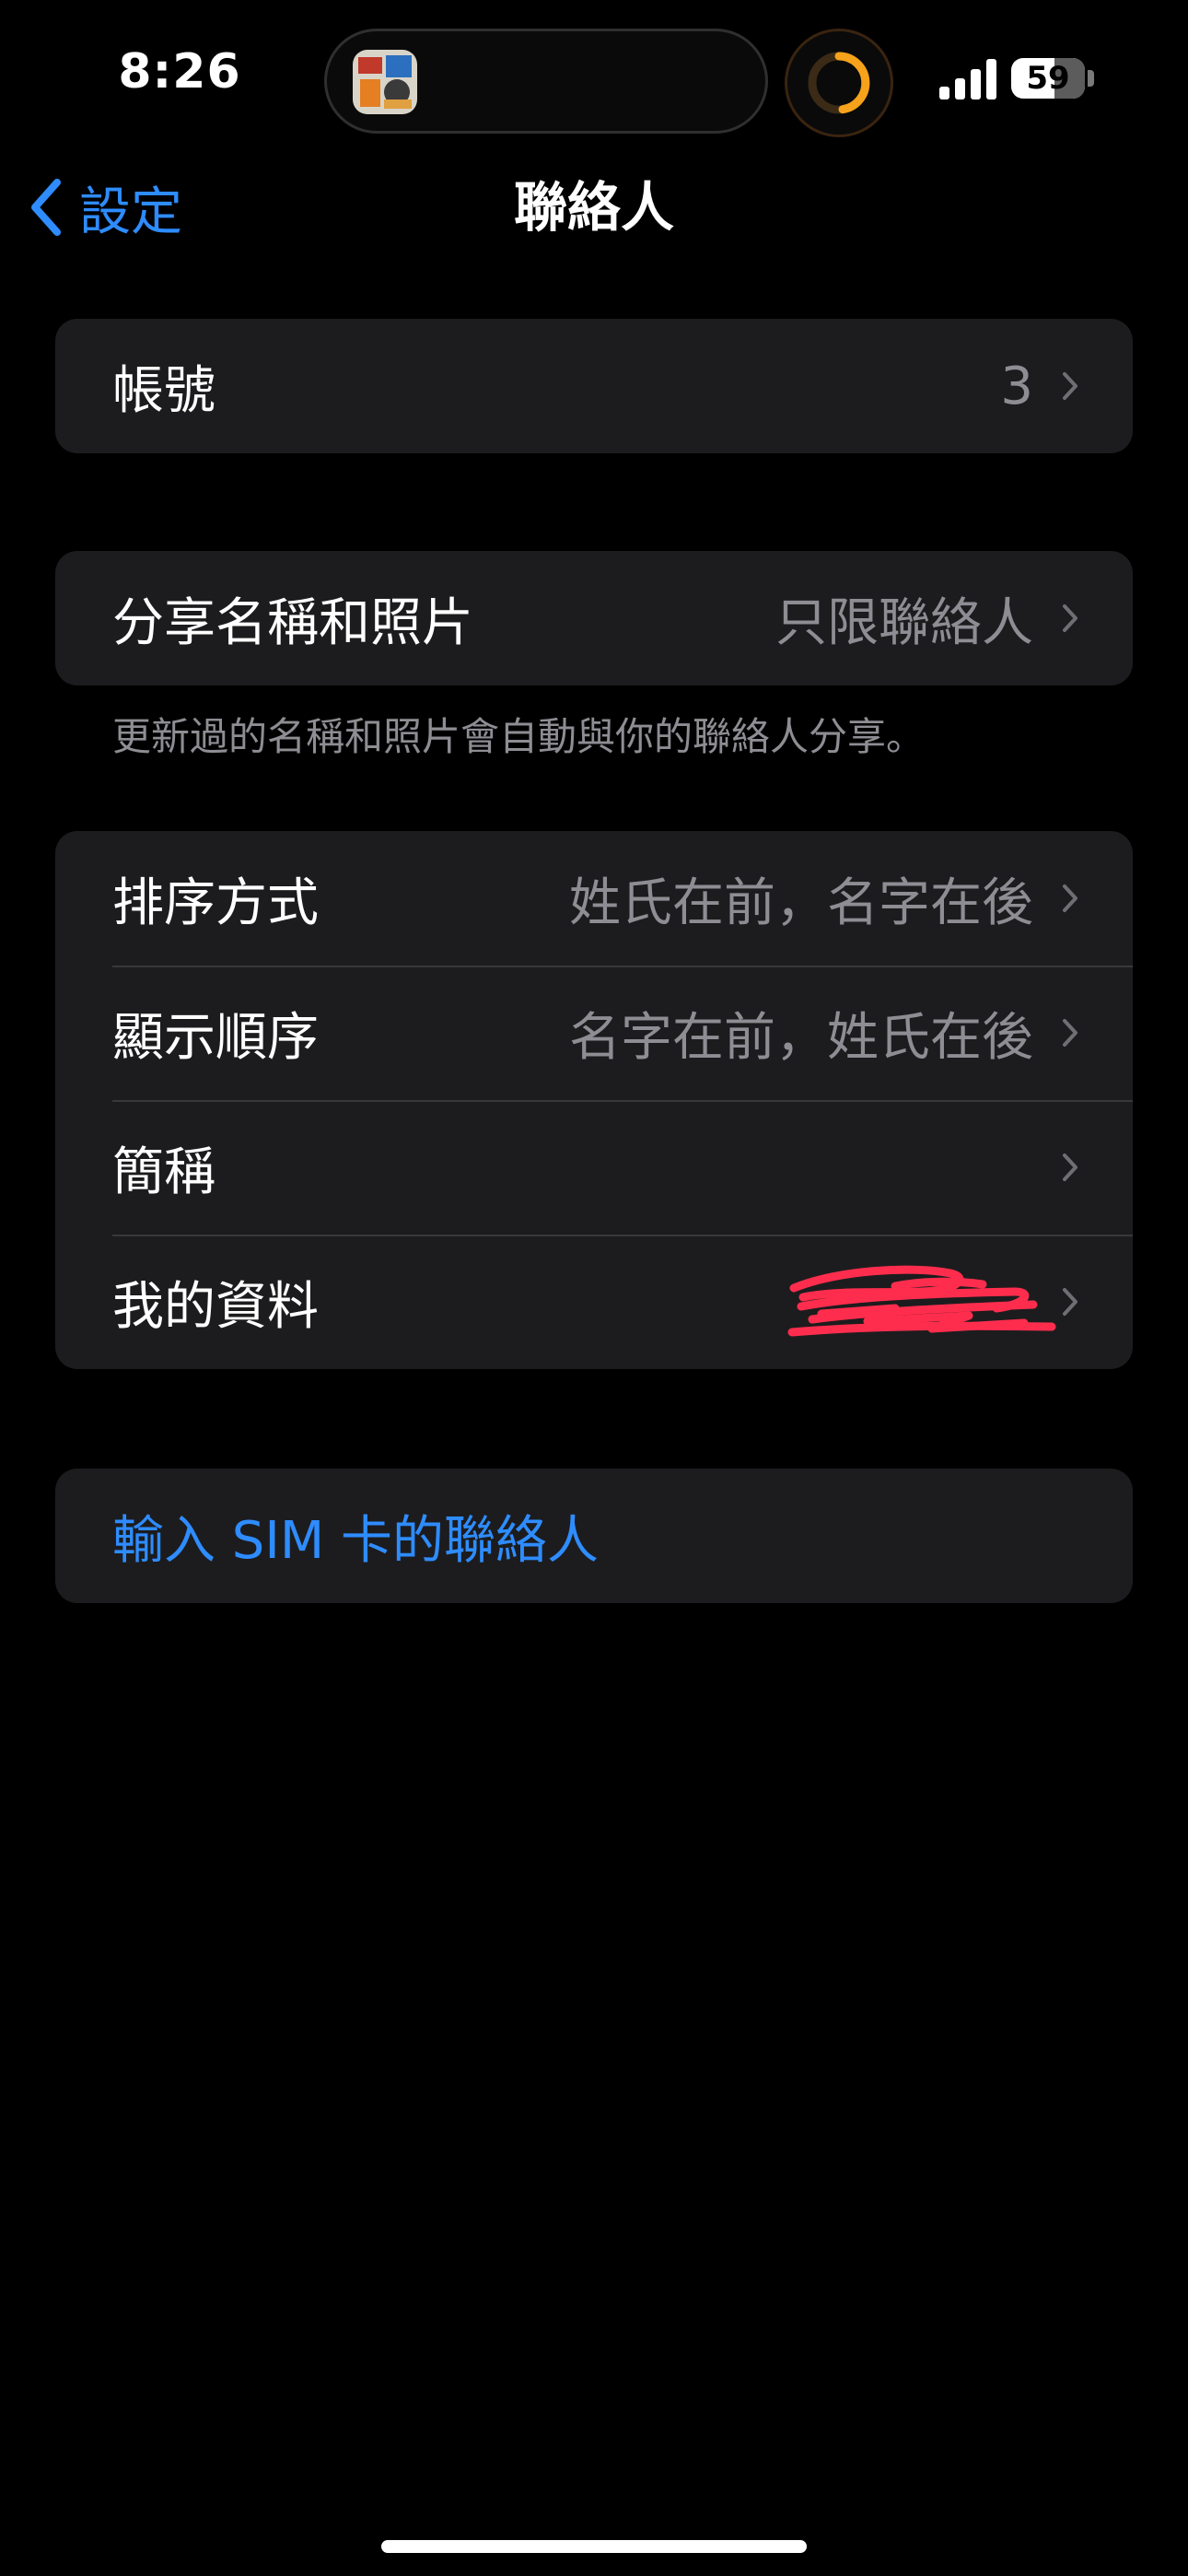 The image size is (1188, 2576). I want to click on display-order-label: 顯示順序, so click(215, 1037).